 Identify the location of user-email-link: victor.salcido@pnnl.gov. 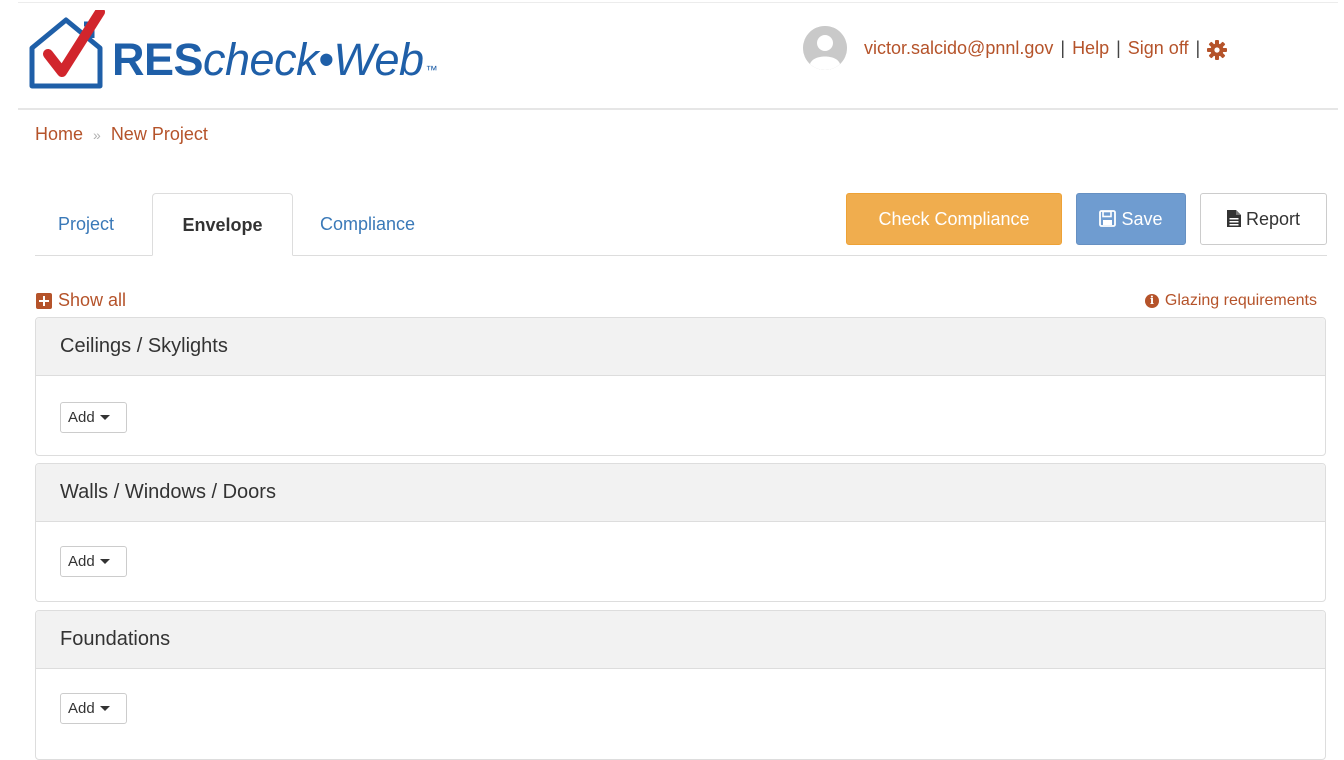
(958, 48).